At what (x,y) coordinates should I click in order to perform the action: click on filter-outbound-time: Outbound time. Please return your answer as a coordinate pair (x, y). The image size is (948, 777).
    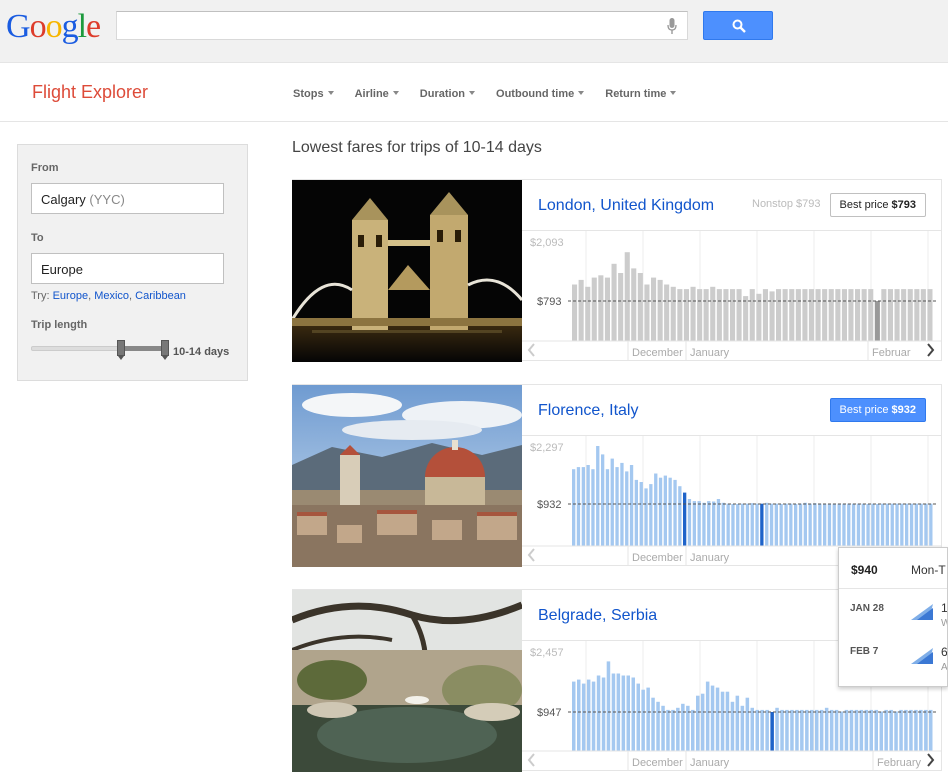
    Looking at the image, I should click on (540, 94).